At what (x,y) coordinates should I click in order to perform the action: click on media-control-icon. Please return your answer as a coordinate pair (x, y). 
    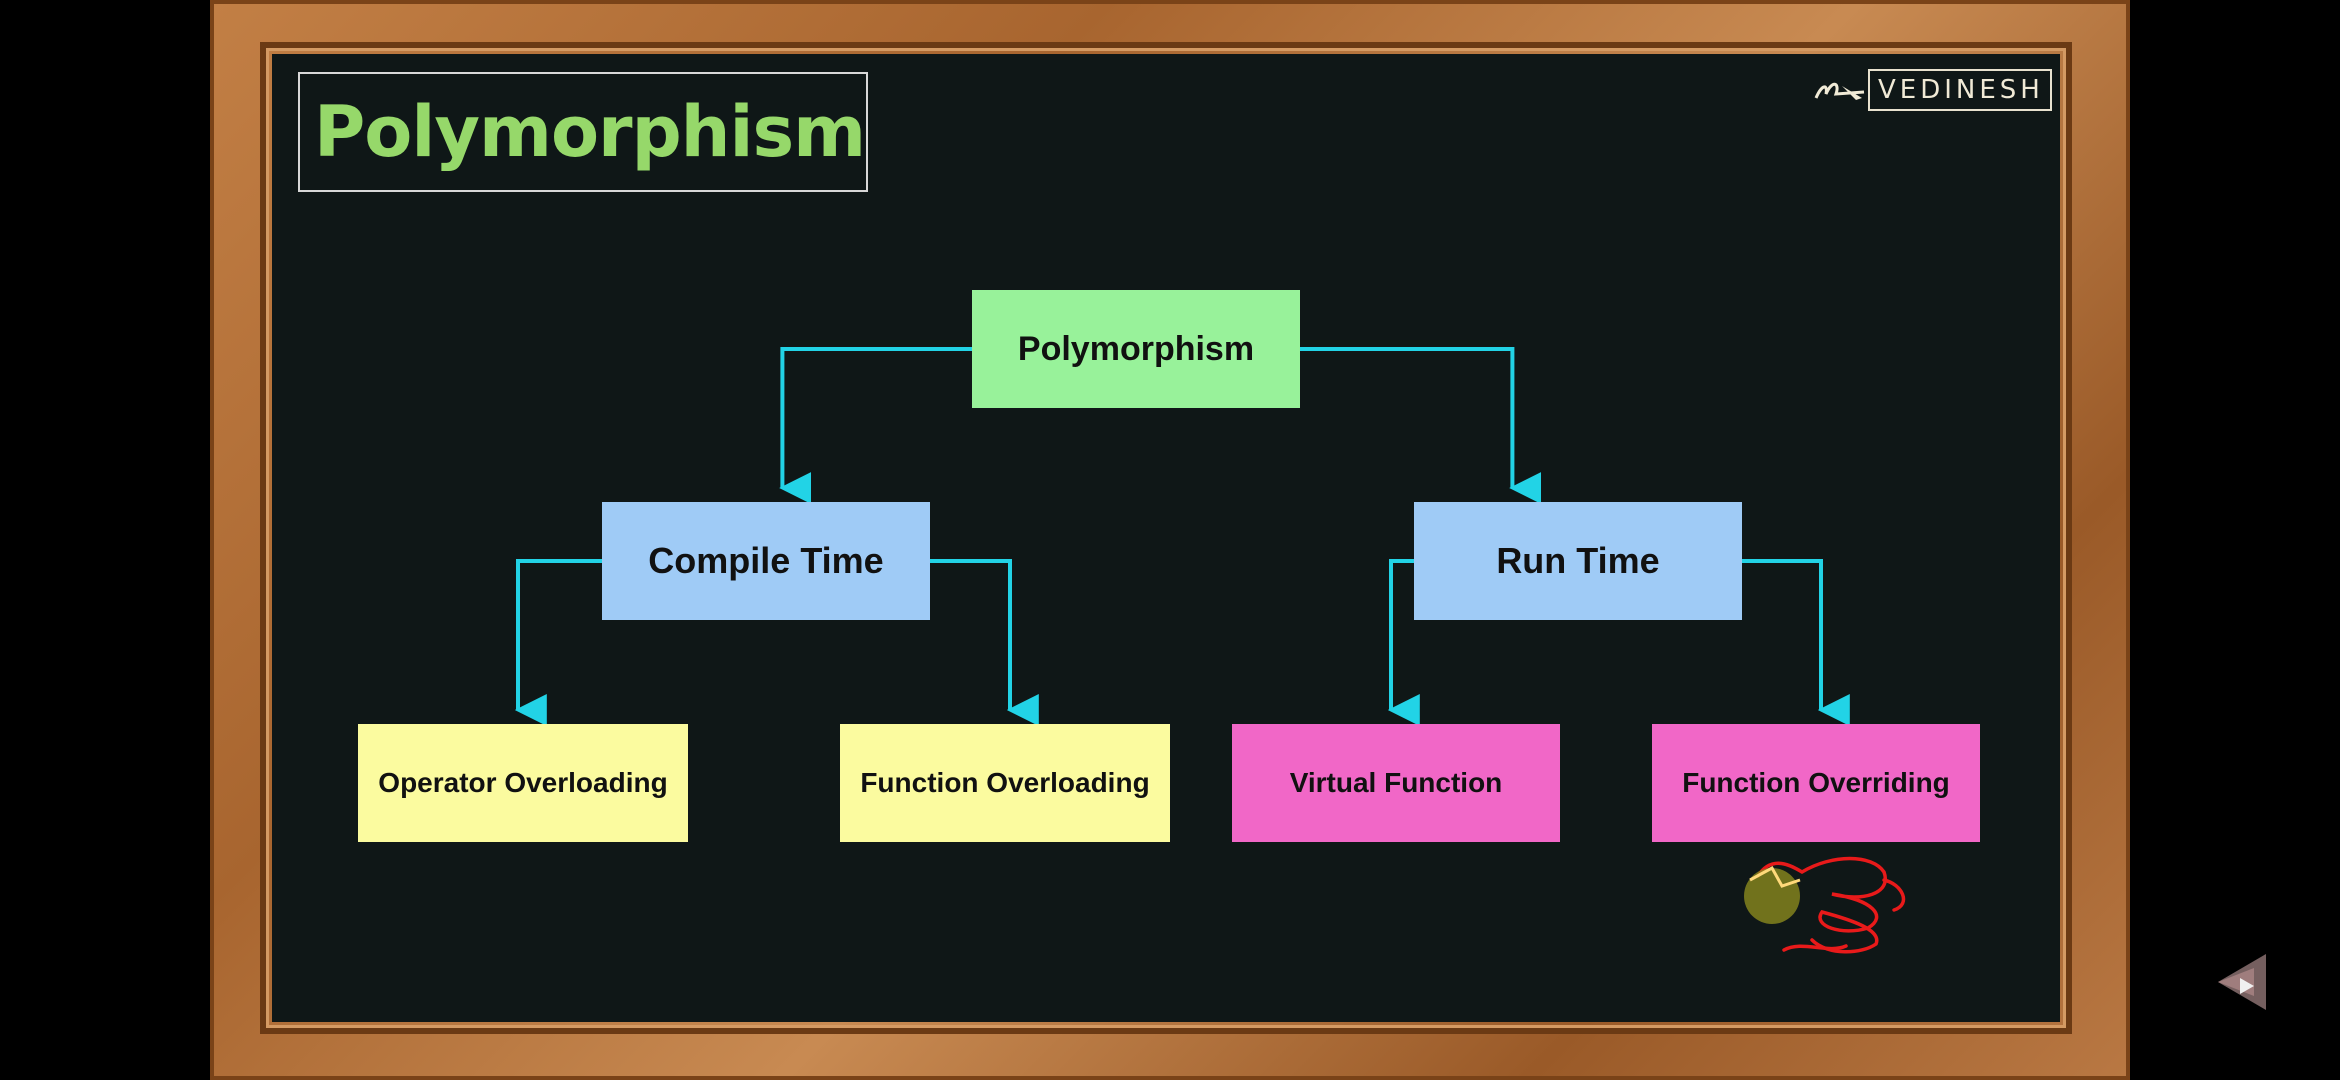
    Looking at the image, I should click on (2242, 982).